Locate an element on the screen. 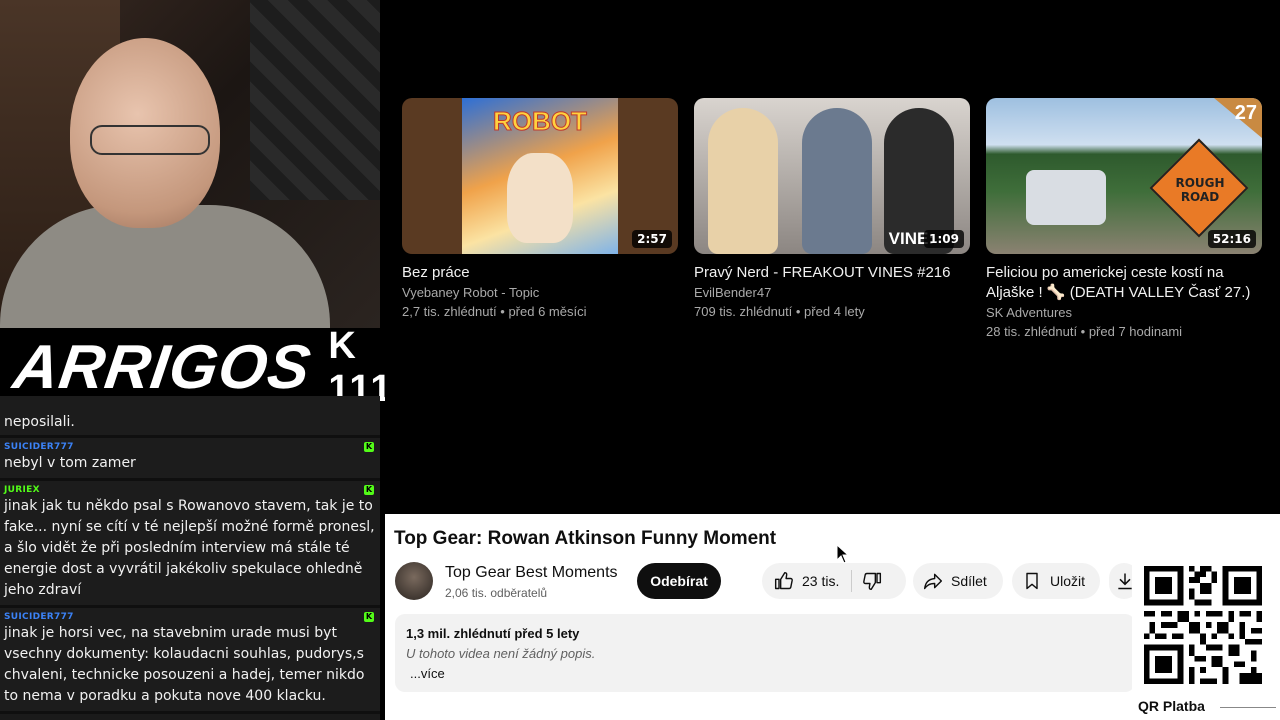 The image size is (1280, 720). video-thumbnail: ROUGH ROAD 27 52:16 is located at coordinates (1124, 176).